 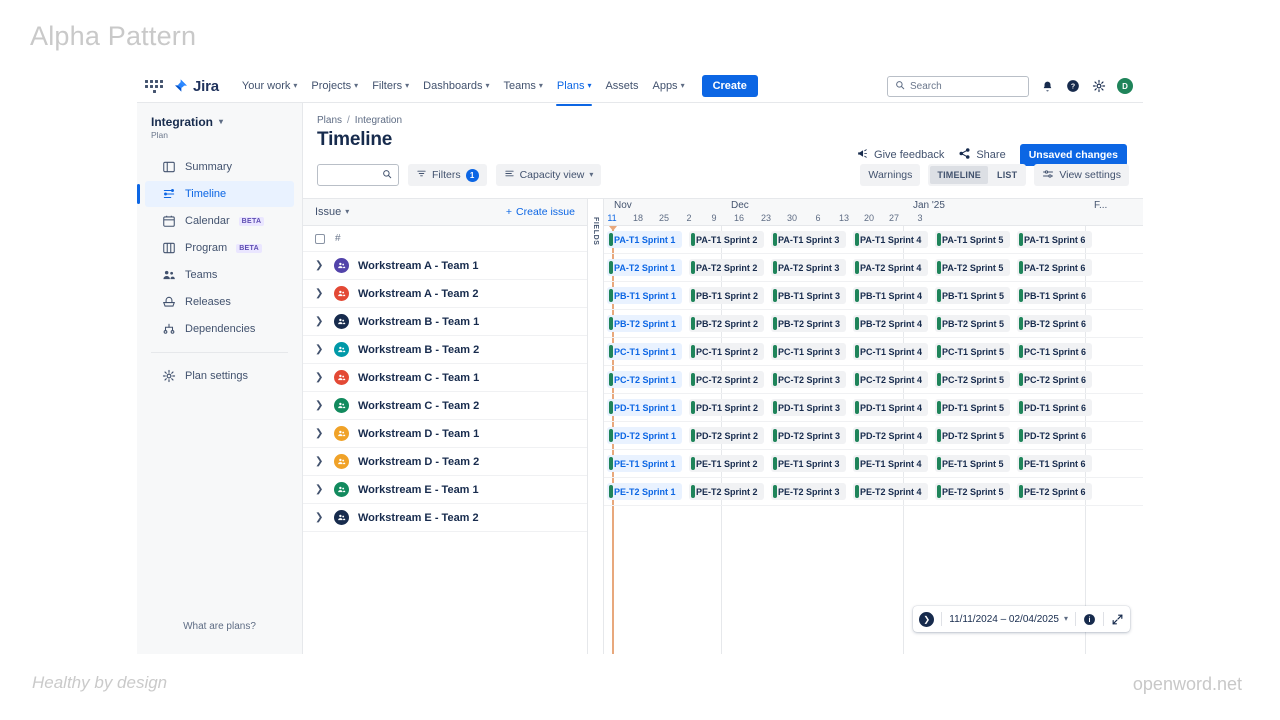 What do you see at coordinates (1054, 407) in the screenshot?
I see `sprint-bar: PD-T1 Sprint 6` at bounding box center [1054, 407].